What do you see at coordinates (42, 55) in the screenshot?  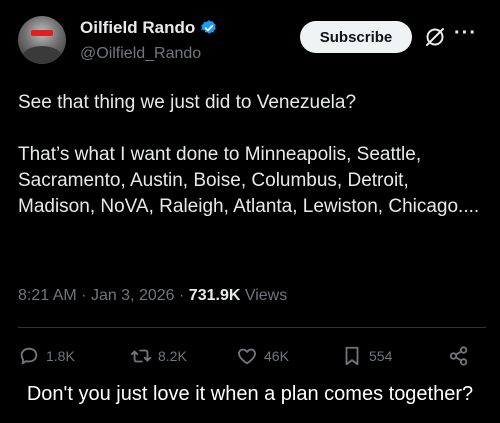 I see `avatar-figure` at bounding box center [42, 55].